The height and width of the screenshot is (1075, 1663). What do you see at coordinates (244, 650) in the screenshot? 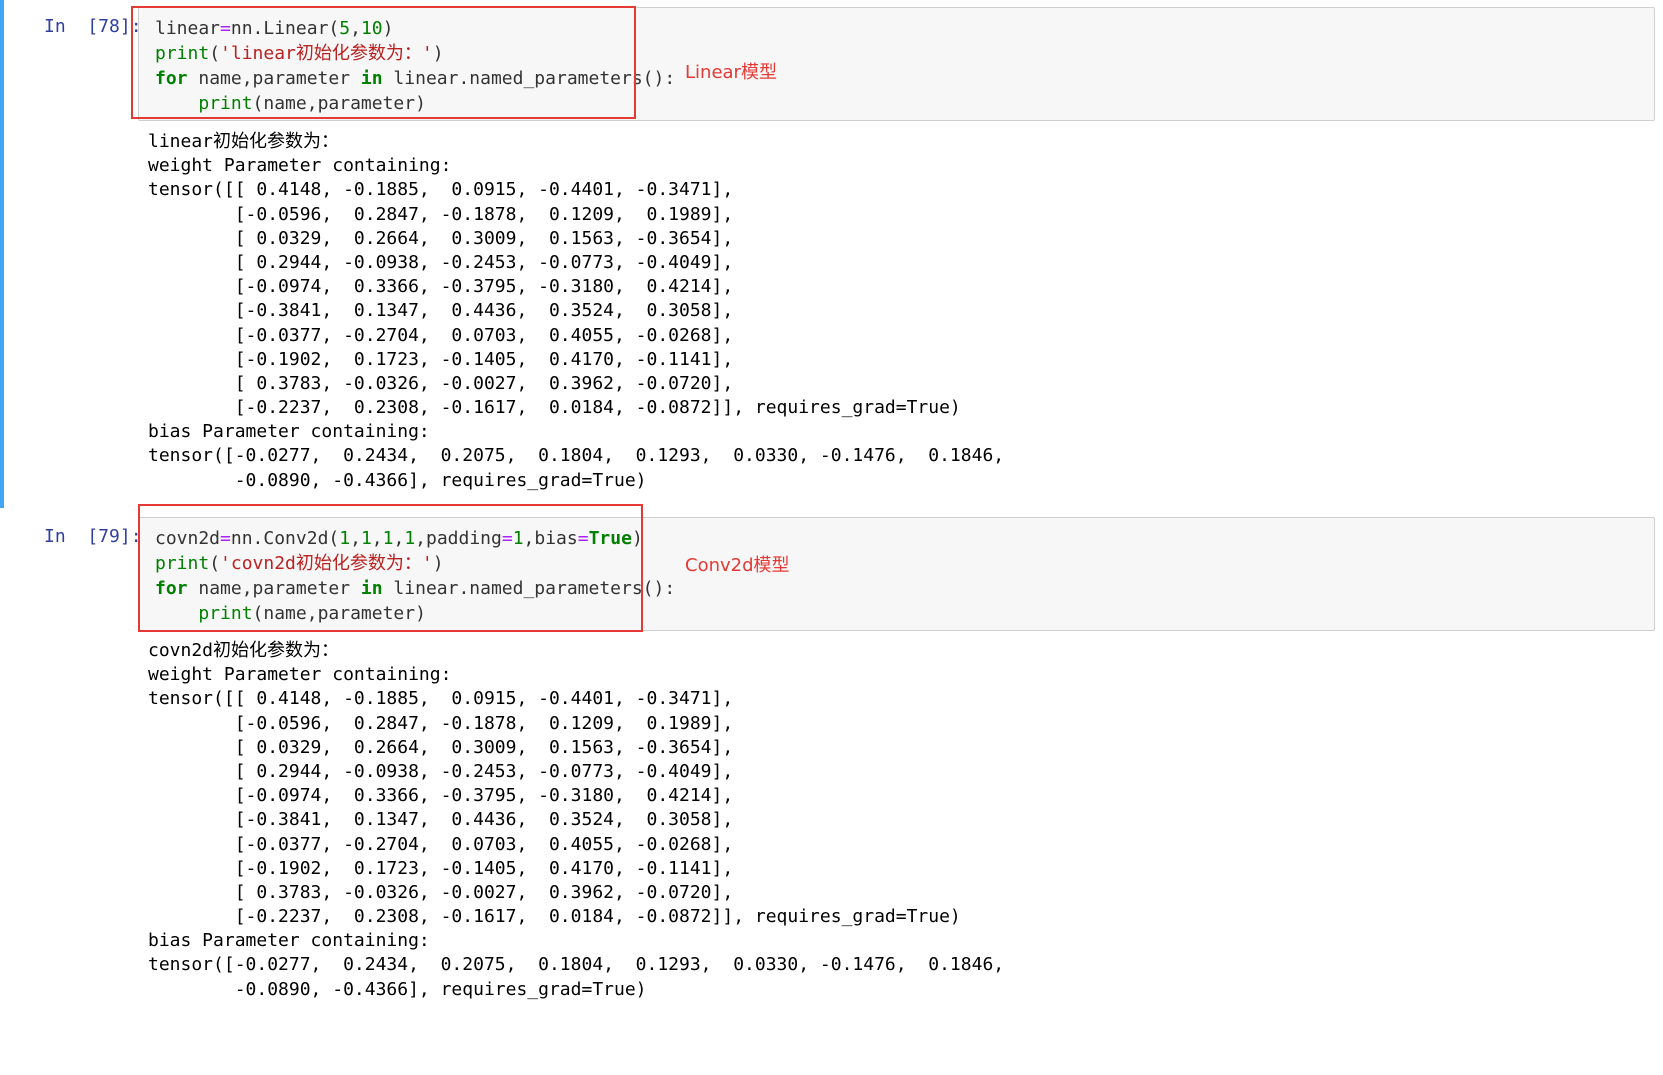
I see `output-line: covn2d初始化参数为：` at bounding box center [244, 650].